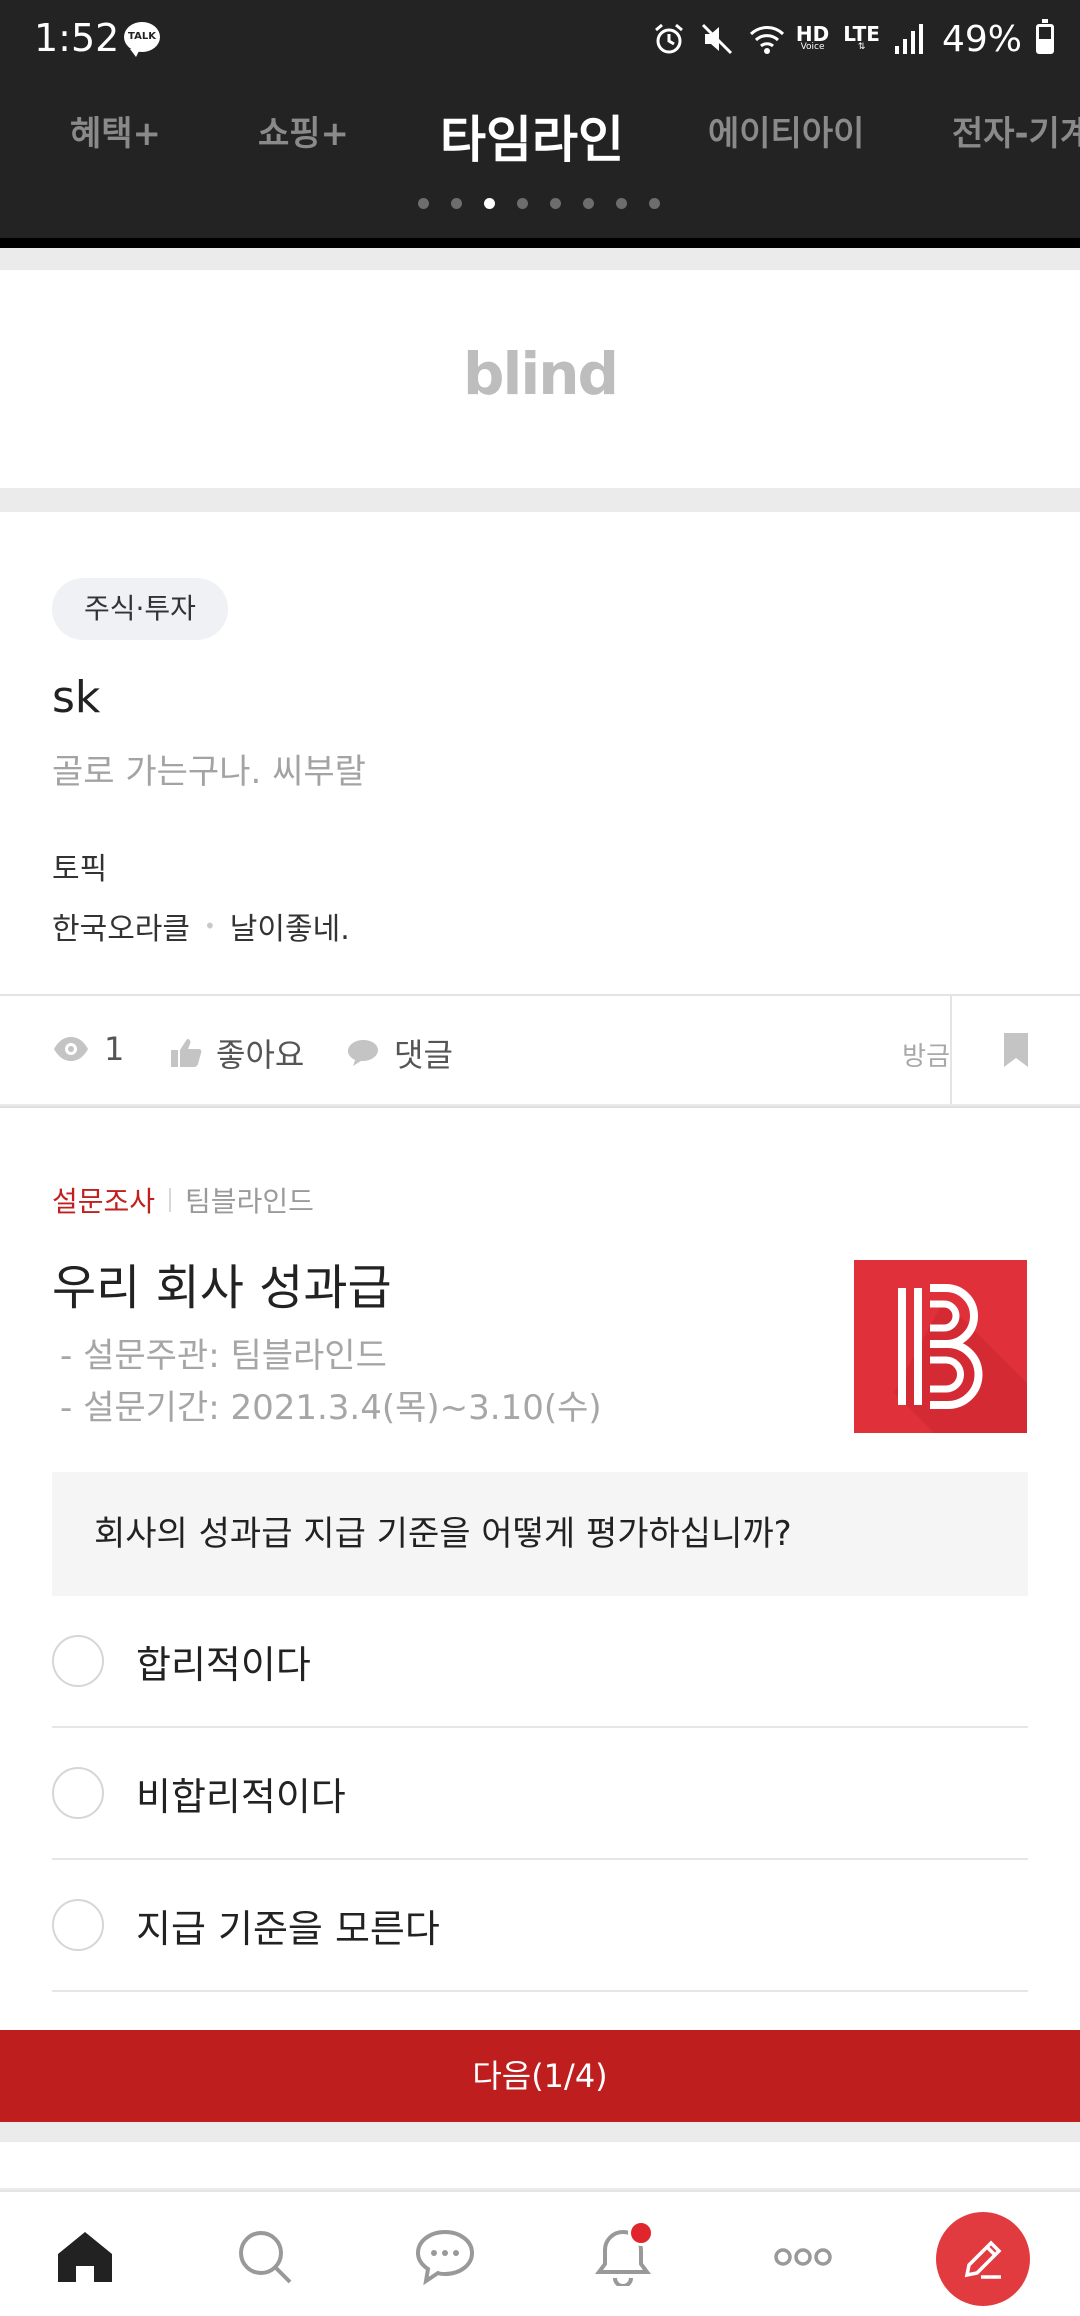 The image size is (1080, 2316). I want to click on bottom-nav, so click(540, 2253).